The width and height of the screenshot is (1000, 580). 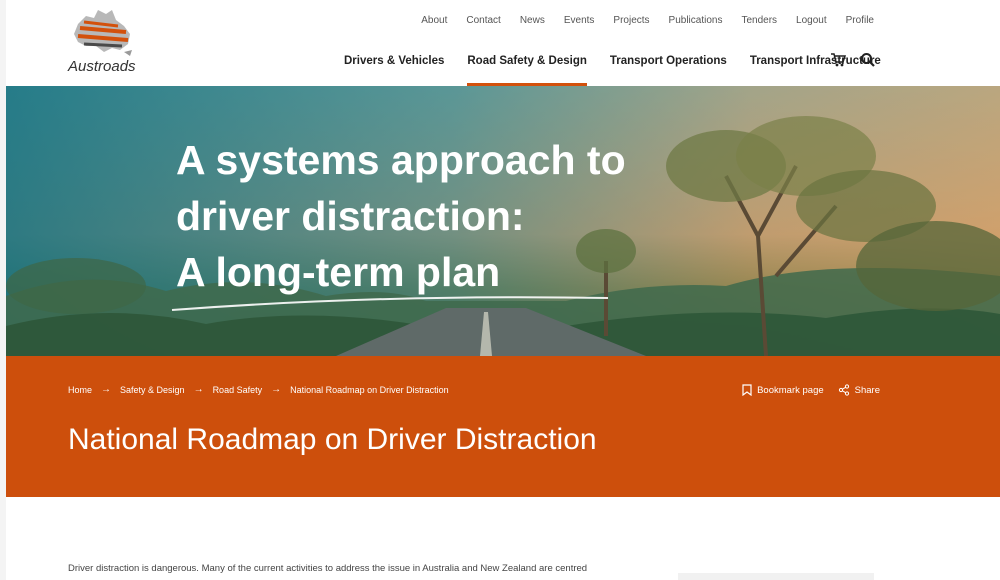 I want to click on nav-transport-operations: Transport Operations, so click(x=668, y=68).